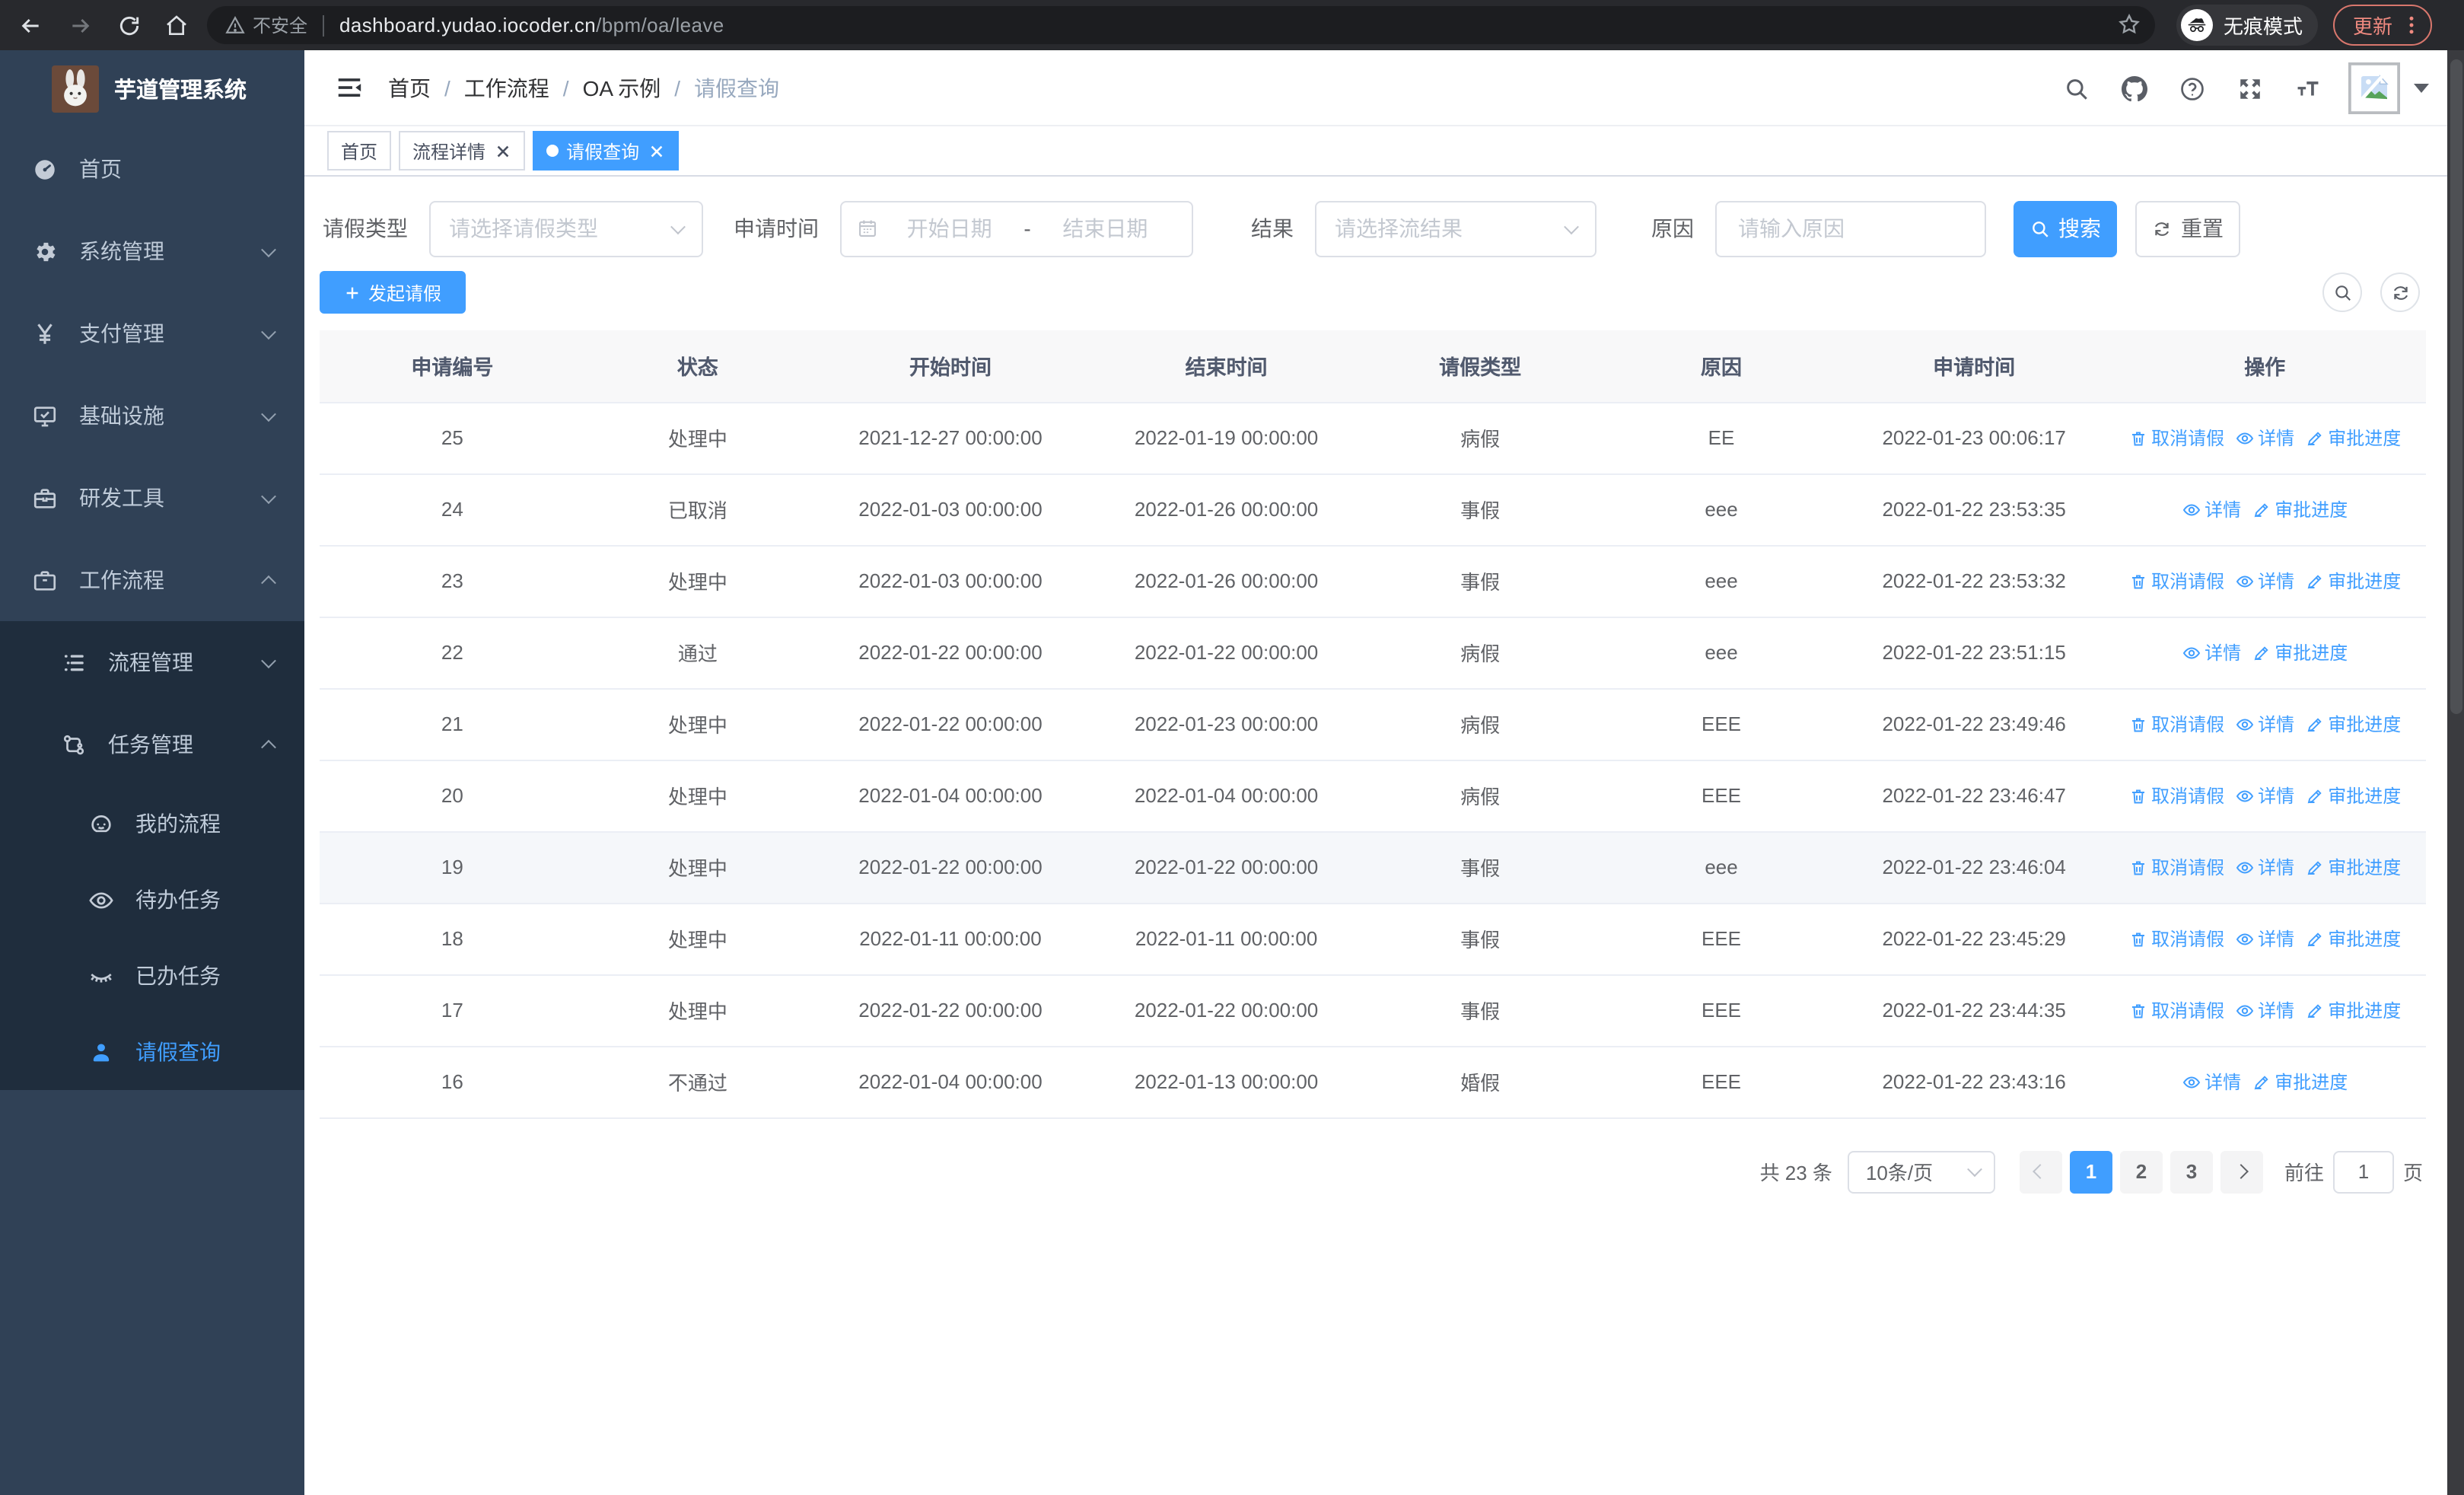  What do you see at coordinates (268, 249) in the screenshot?
I see `chevron-down-icon` at bounding box center [268, 249].